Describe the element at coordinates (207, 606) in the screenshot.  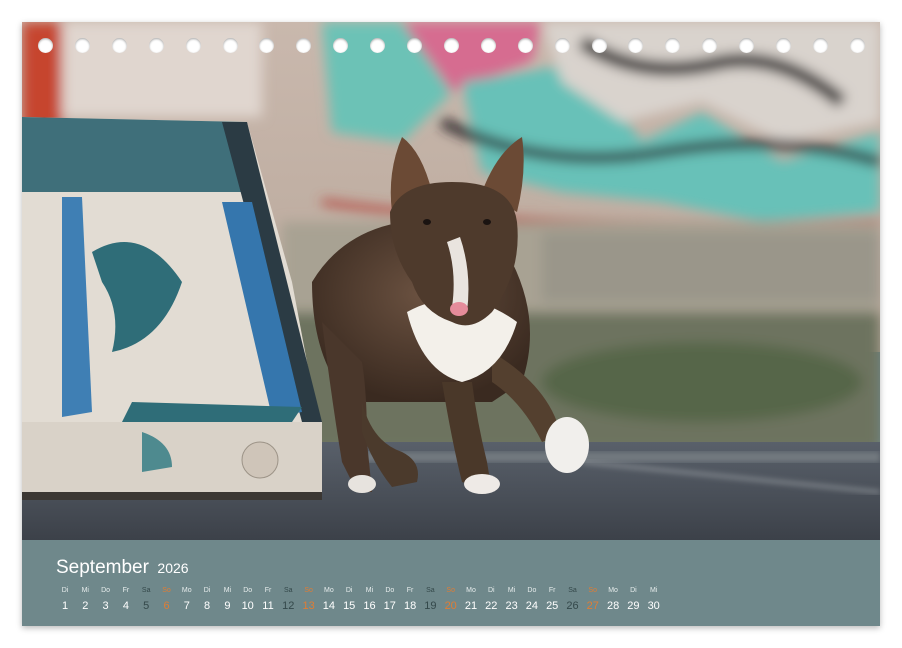
I see `day-number: 8` at that location.